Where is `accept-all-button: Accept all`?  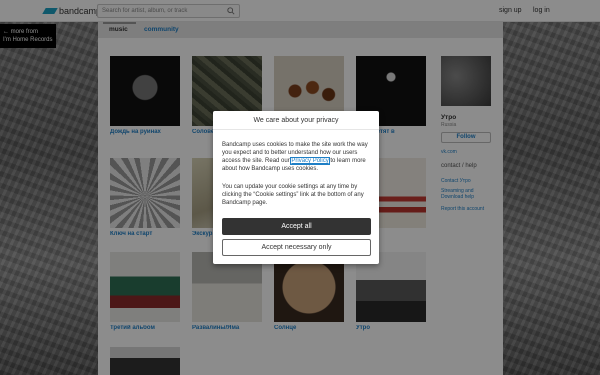 accept-all-button: Accept all is located at coordinates (296, 226).